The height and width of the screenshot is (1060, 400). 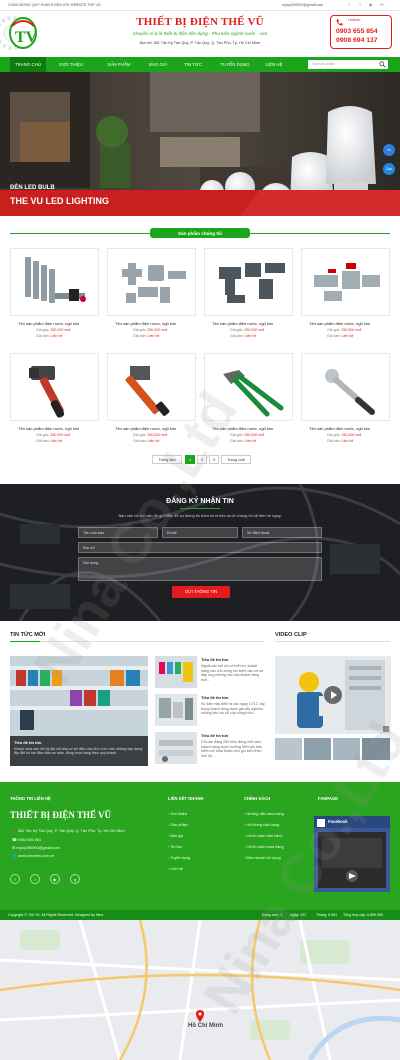 What do you see at coordinates (320, 233) in the screenshot?
I see `section-divider-right` at bounding box center [320, 233].